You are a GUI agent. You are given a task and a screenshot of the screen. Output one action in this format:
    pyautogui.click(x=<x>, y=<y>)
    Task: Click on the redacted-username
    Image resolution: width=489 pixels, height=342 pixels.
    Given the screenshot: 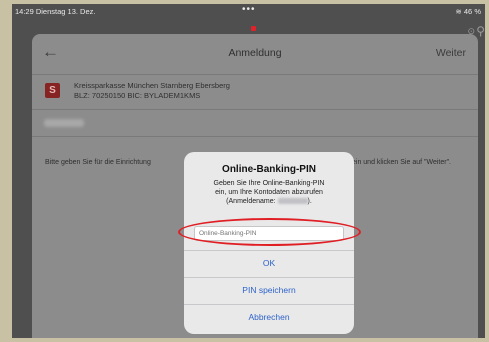 What is the action you would take?
    pyautogui.click(x=64, y=123)
    